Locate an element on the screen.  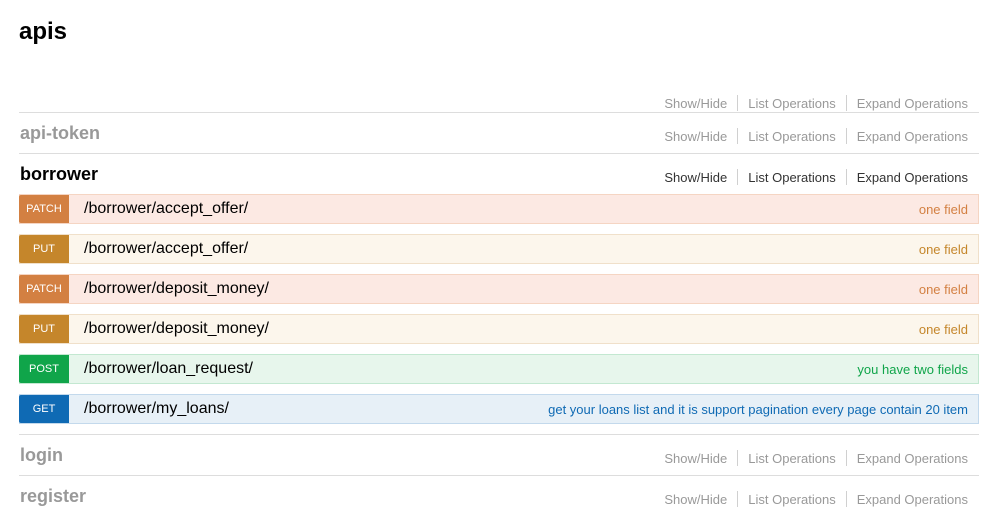
endpoint-patch-accept-offer: PATCH /borrower/accept_offer/ one field is located at coordinates (499, 209).